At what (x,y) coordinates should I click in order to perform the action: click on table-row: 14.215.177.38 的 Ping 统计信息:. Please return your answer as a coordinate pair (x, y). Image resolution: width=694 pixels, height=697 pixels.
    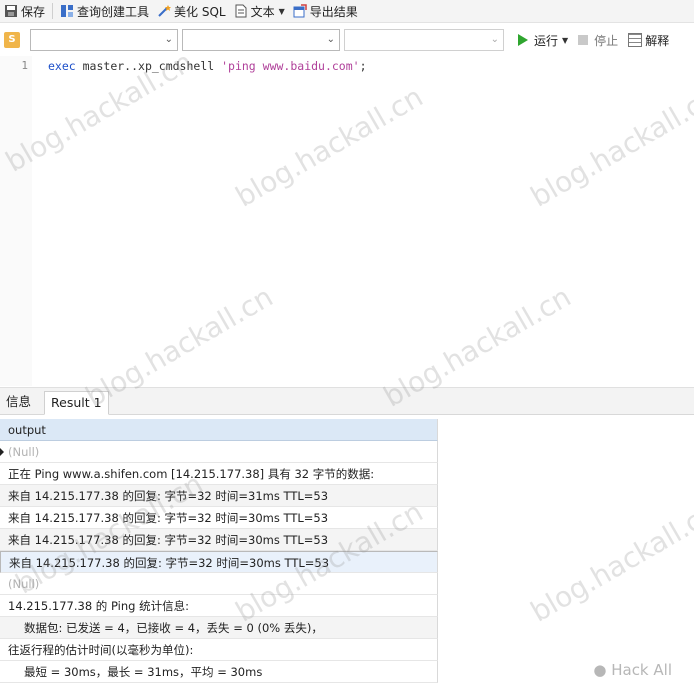
    Looking at the image, I should click on (219, 606).